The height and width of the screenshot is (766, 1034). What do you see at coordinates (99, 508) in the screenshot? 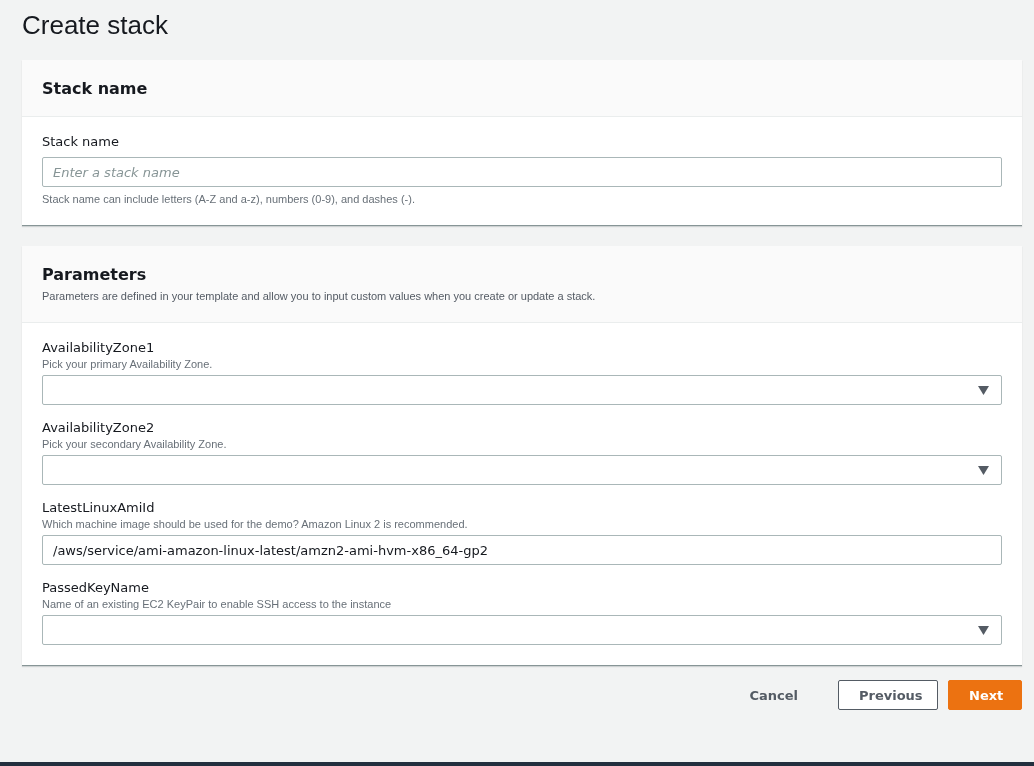
I see `field-label: LatestLinuxAmiId` at bounding box center [99, 508].